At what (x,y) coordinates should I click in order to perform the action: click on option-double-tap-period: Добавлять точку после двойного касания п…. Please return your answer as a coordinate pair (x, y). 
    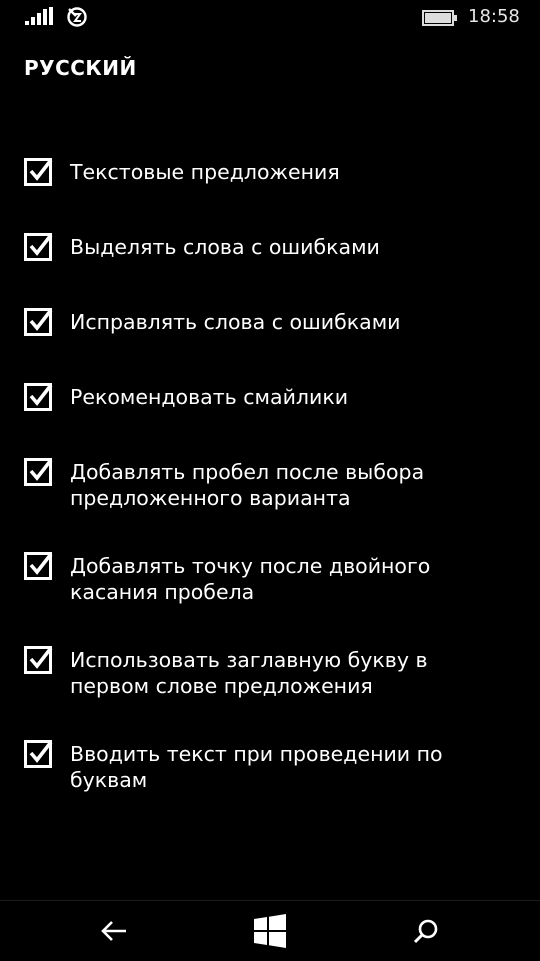
    Looking at the image, I should click on (274, 578).